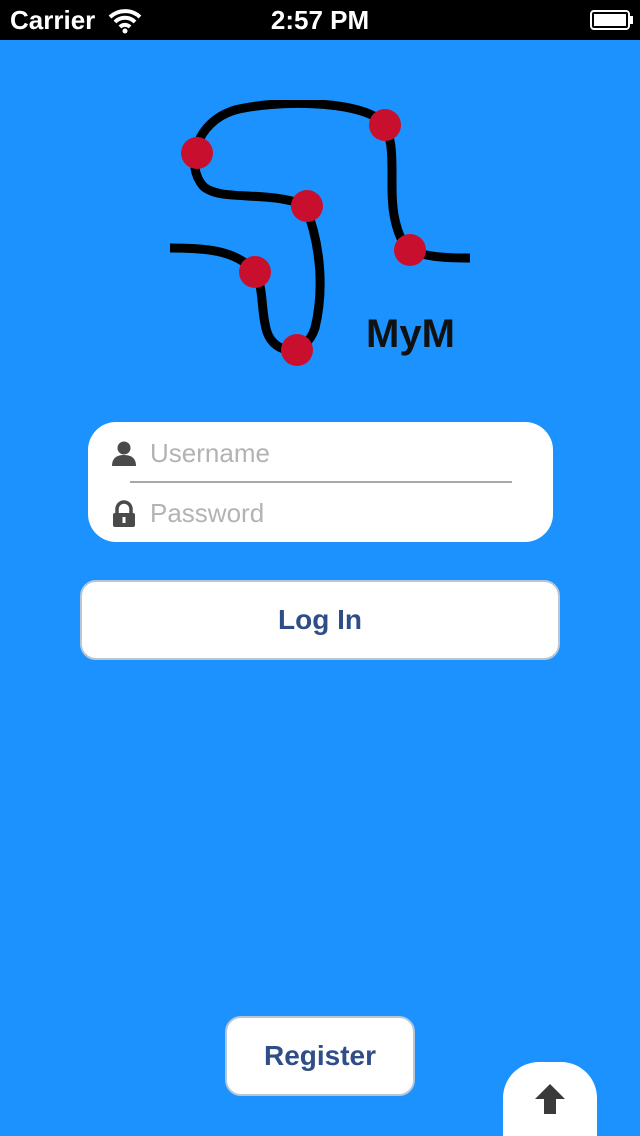  I want to click on status-bar: Carrier 2:57 PM, so click(320, 20).